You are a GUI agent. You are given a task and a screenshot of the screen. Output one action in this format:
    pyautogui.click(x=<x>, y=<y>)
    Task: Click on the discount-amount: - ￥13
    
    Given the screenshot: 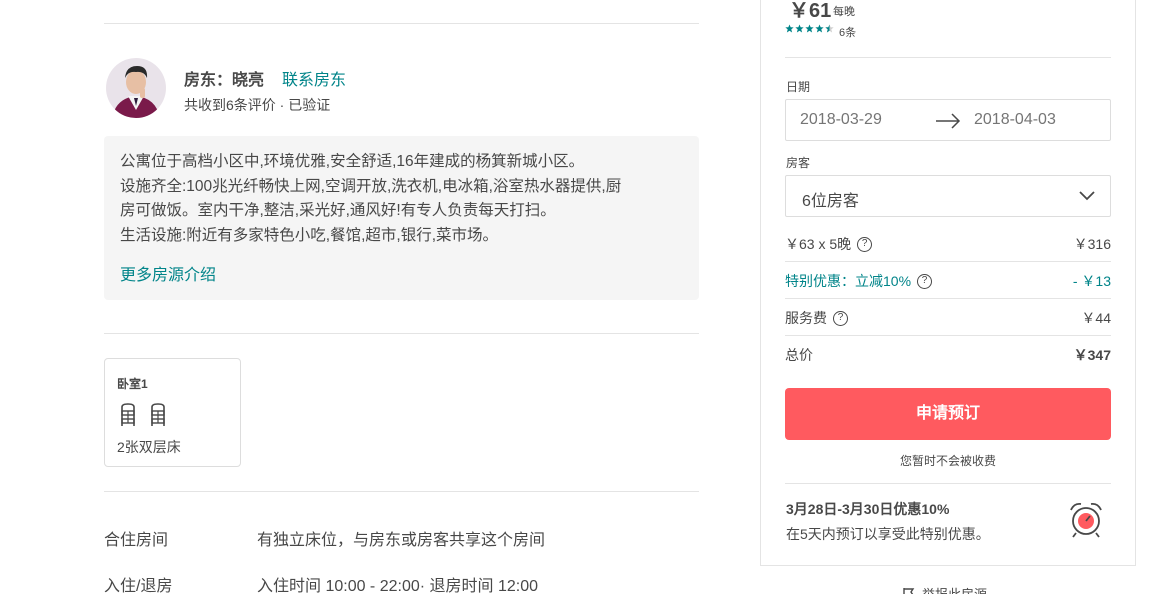 What is the action you would take?
    pyautogui.click(x=1091, y=281)
    